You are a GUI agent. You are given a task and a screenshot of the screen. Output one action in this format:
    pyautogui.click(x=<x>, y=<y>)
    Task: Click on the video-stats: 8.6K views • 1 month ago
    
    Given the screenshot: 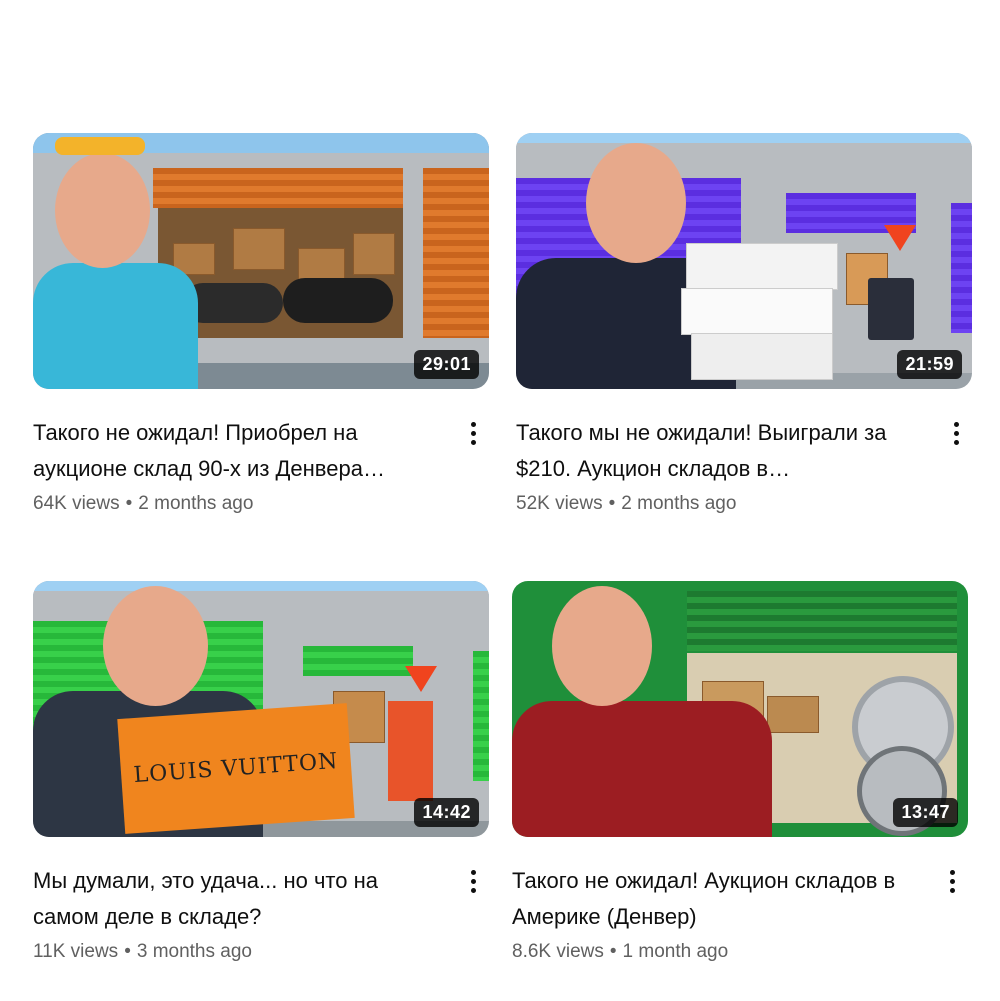 What is the action you would take?
    pyautogui.click(x=718, y=952)
    